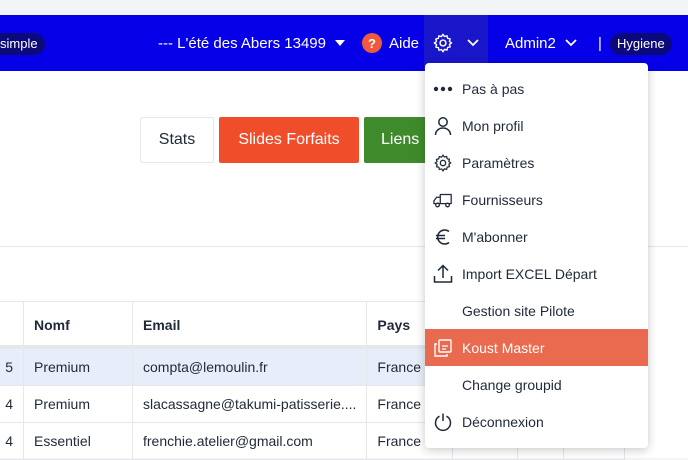 The height and width of the screenshot is (460, 688). Describe the element at coordinates (536, 236) in the screenshot. I see `menu-item-mabonner: M'abonner` at that location.